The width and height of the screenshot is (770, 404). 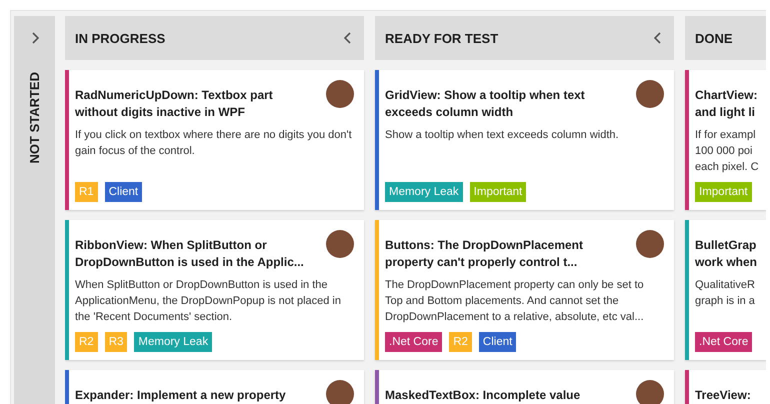 What do you see at coordinates (86, 192) in the screenshot?
I see `tag: R1` at bounding box center [86, 192].